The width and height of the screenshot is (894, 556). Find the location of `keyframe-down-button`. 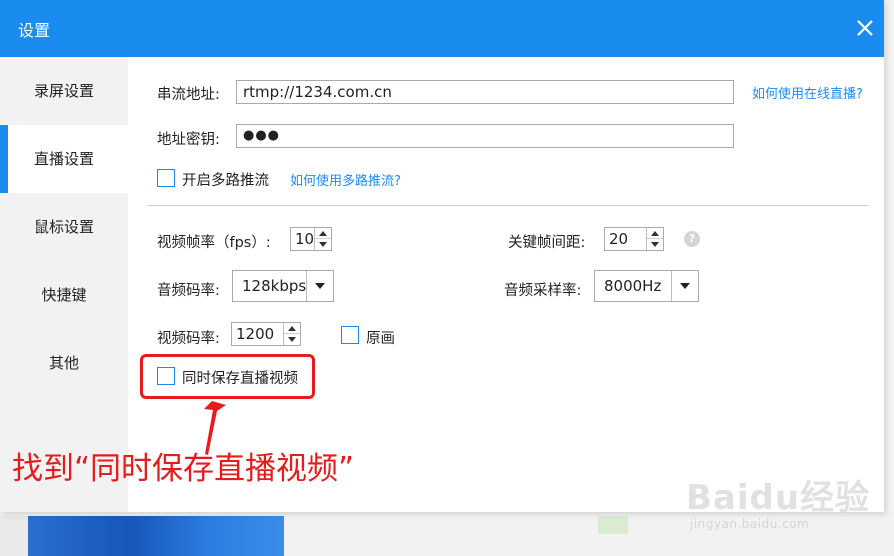

keyframe-down-button is located at coordinates (655, 244).